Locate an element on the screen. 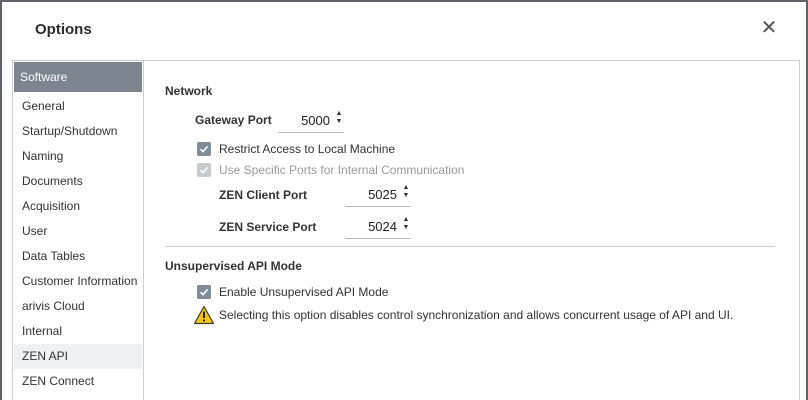 The image size is (808, 400). sidebar-item-zen-connect: ZEN Connect is located at coordinates (78, 381).